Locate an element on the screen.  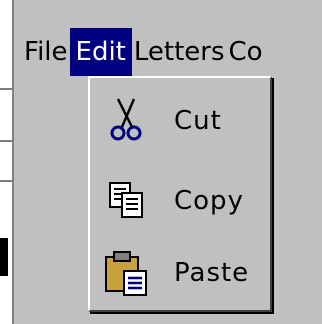
menu-edit: Edit is located at coordinates (100, 52).